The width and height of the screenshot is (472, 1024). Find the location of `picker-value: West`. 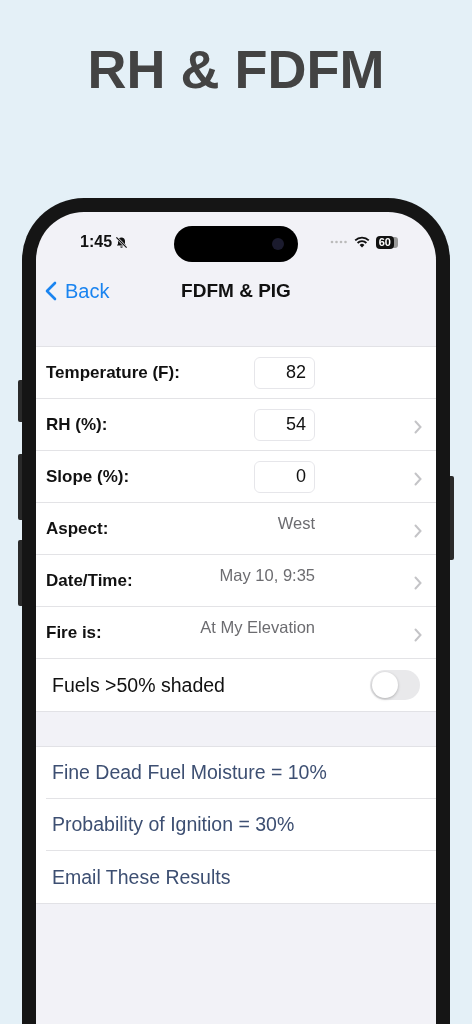

picker-value: West is located at coordinates (296, 523).